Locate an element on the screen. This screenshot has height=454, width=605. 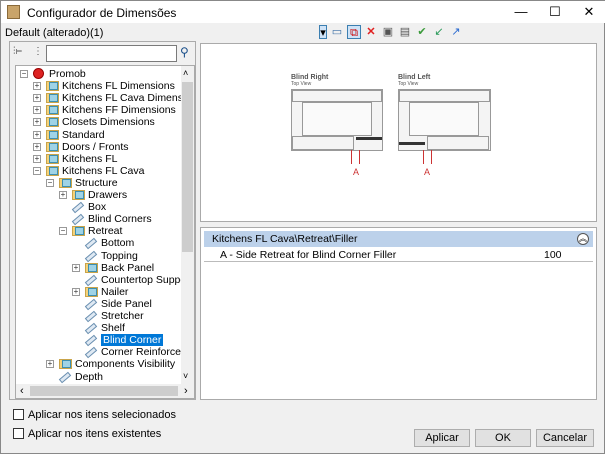
apply-selected-checkbox is located at coordinates (18, 414).